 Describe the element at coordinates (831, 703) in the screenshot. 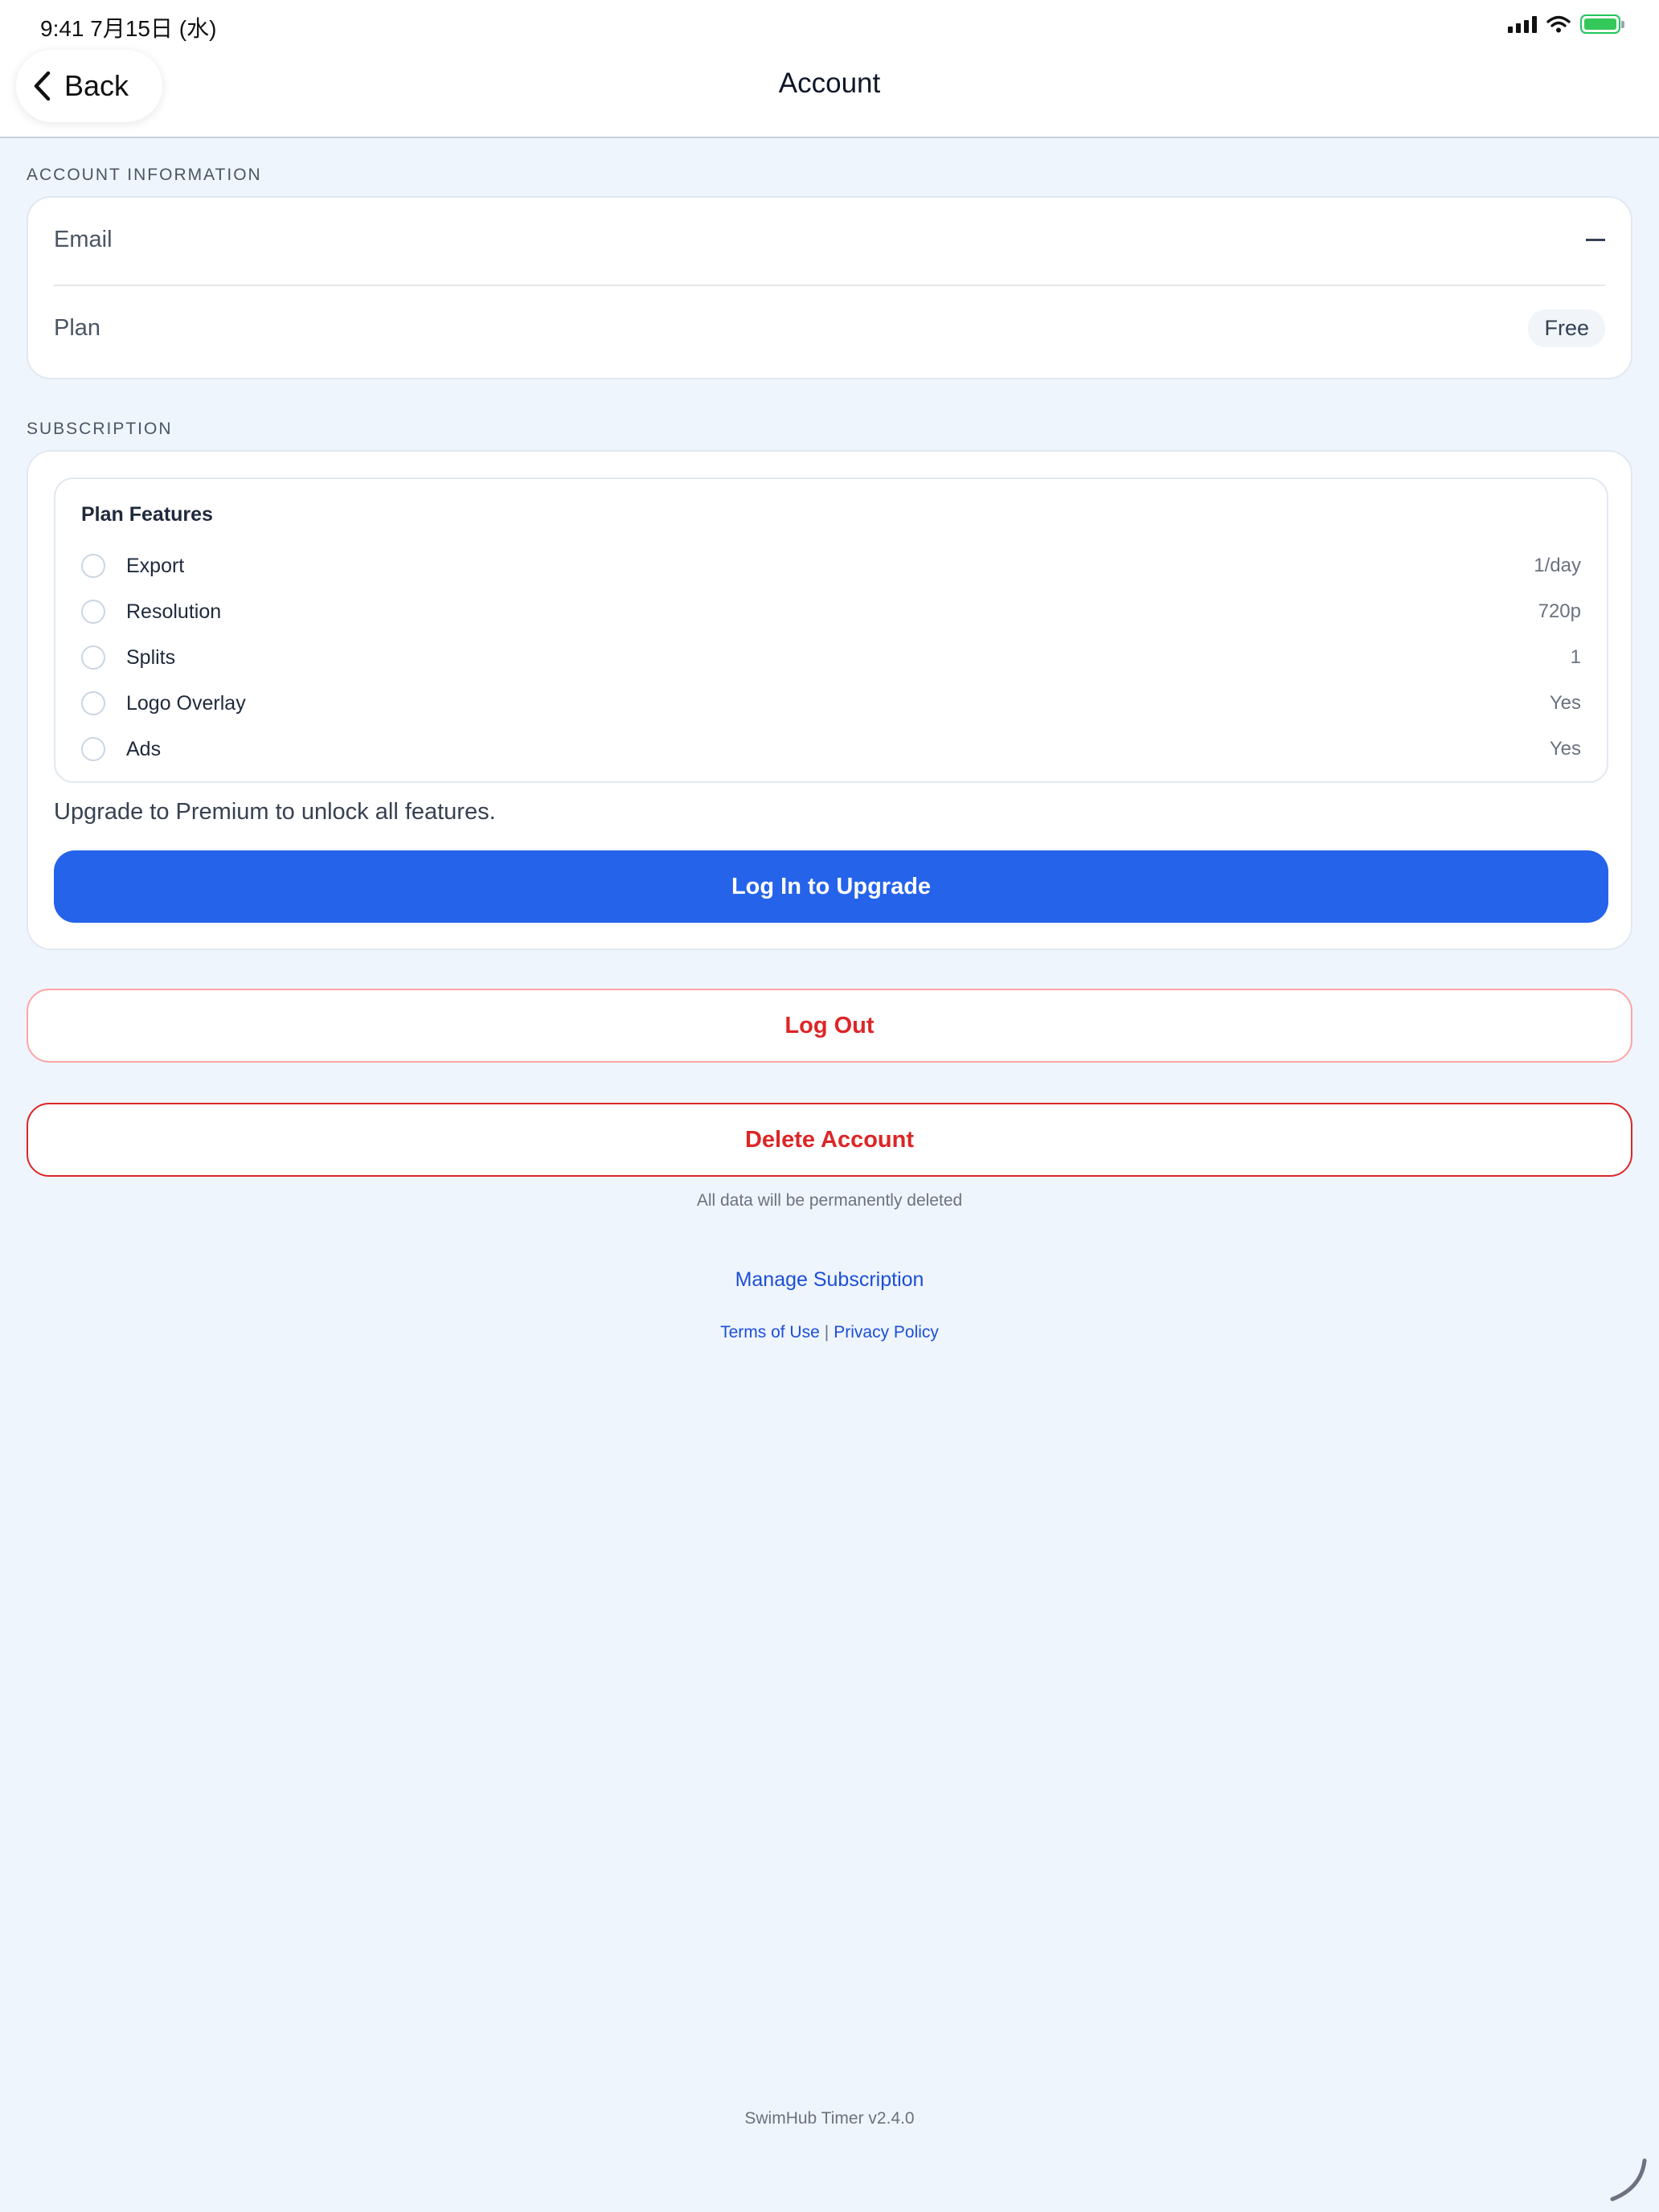

I see `feature-row-logo-overlay: Logo Overlay Yes` at that location.